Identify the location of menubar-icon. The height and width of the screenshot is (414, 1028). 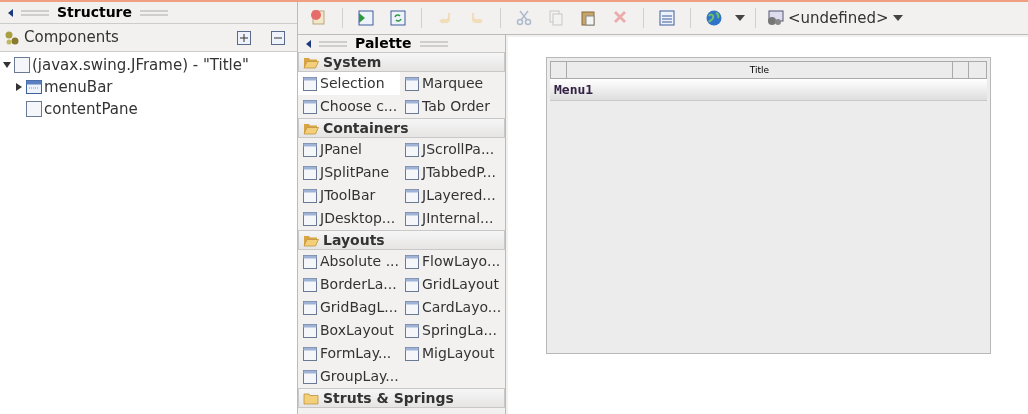
(34, 87).